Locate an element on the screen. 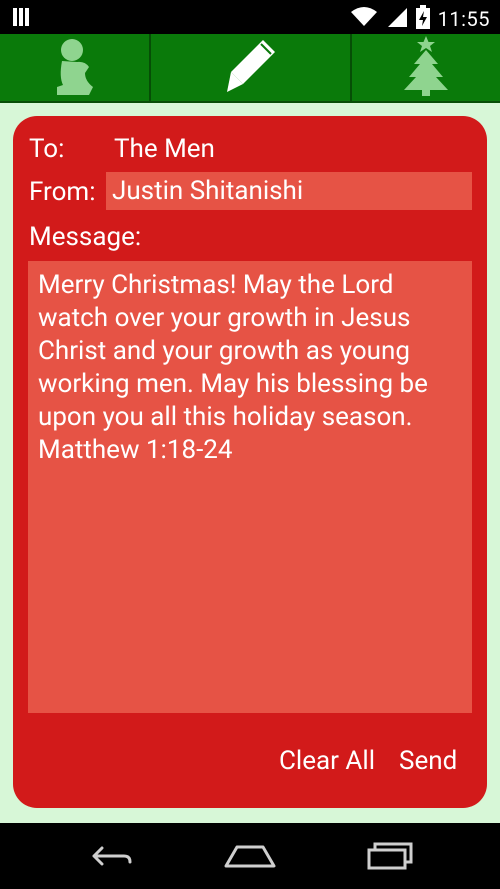 Image resolution: width=500 pixels, height=889 pixels. sim-card-icon is located at coordinates (23, 17).